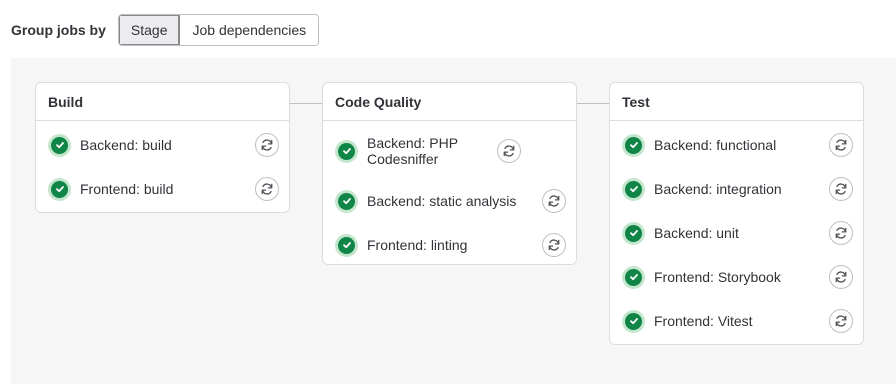 This screenshot has height=384, width=896. Describe the element at coordinates (442, 201) in the screenshot. I see `job-name: Backend: static analysis` at that location.